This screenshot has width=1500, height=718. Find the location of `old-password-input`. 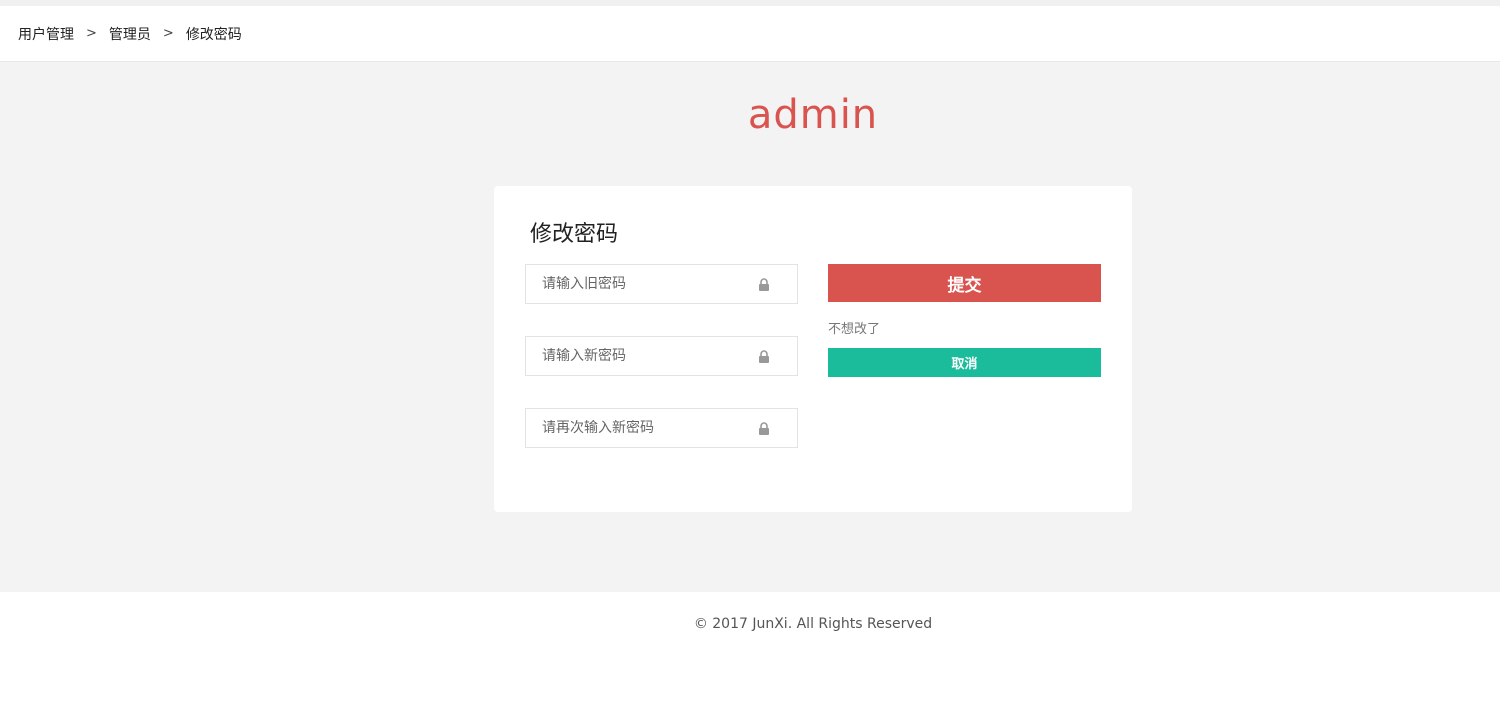

old-password-input is located at coordinates (642, 284).